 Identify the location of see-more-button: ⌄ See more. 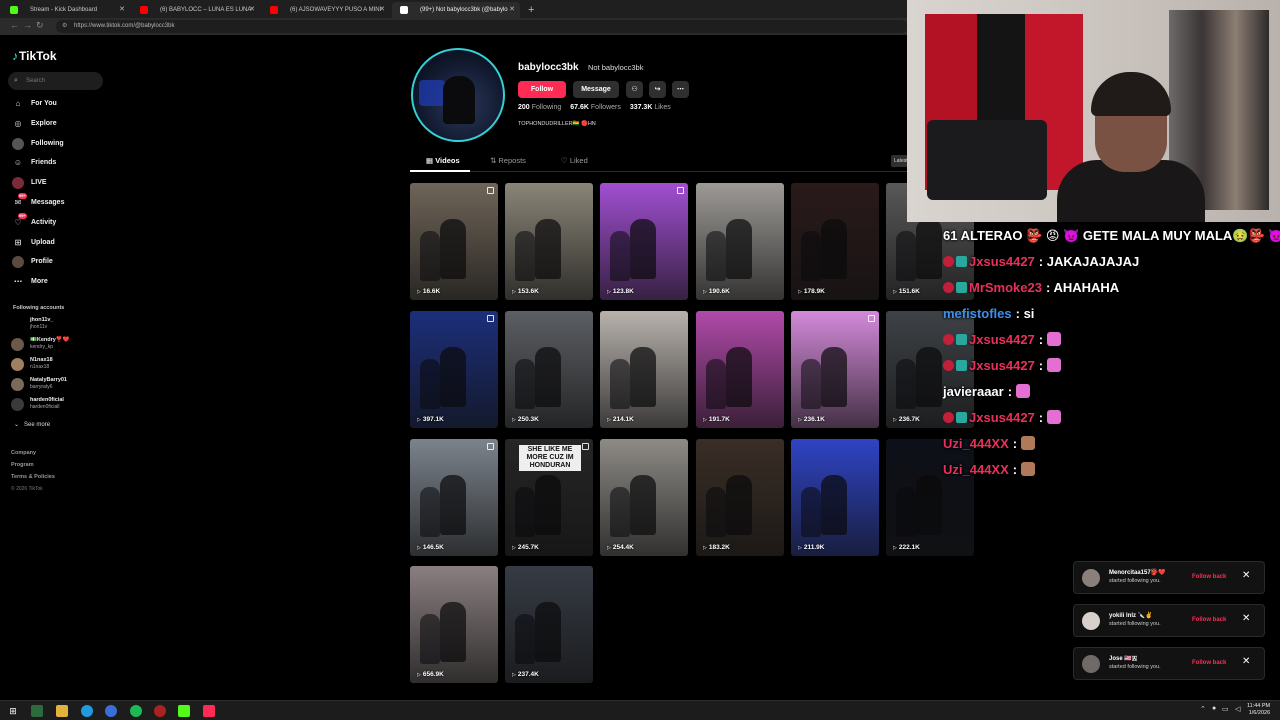
(32, 424).